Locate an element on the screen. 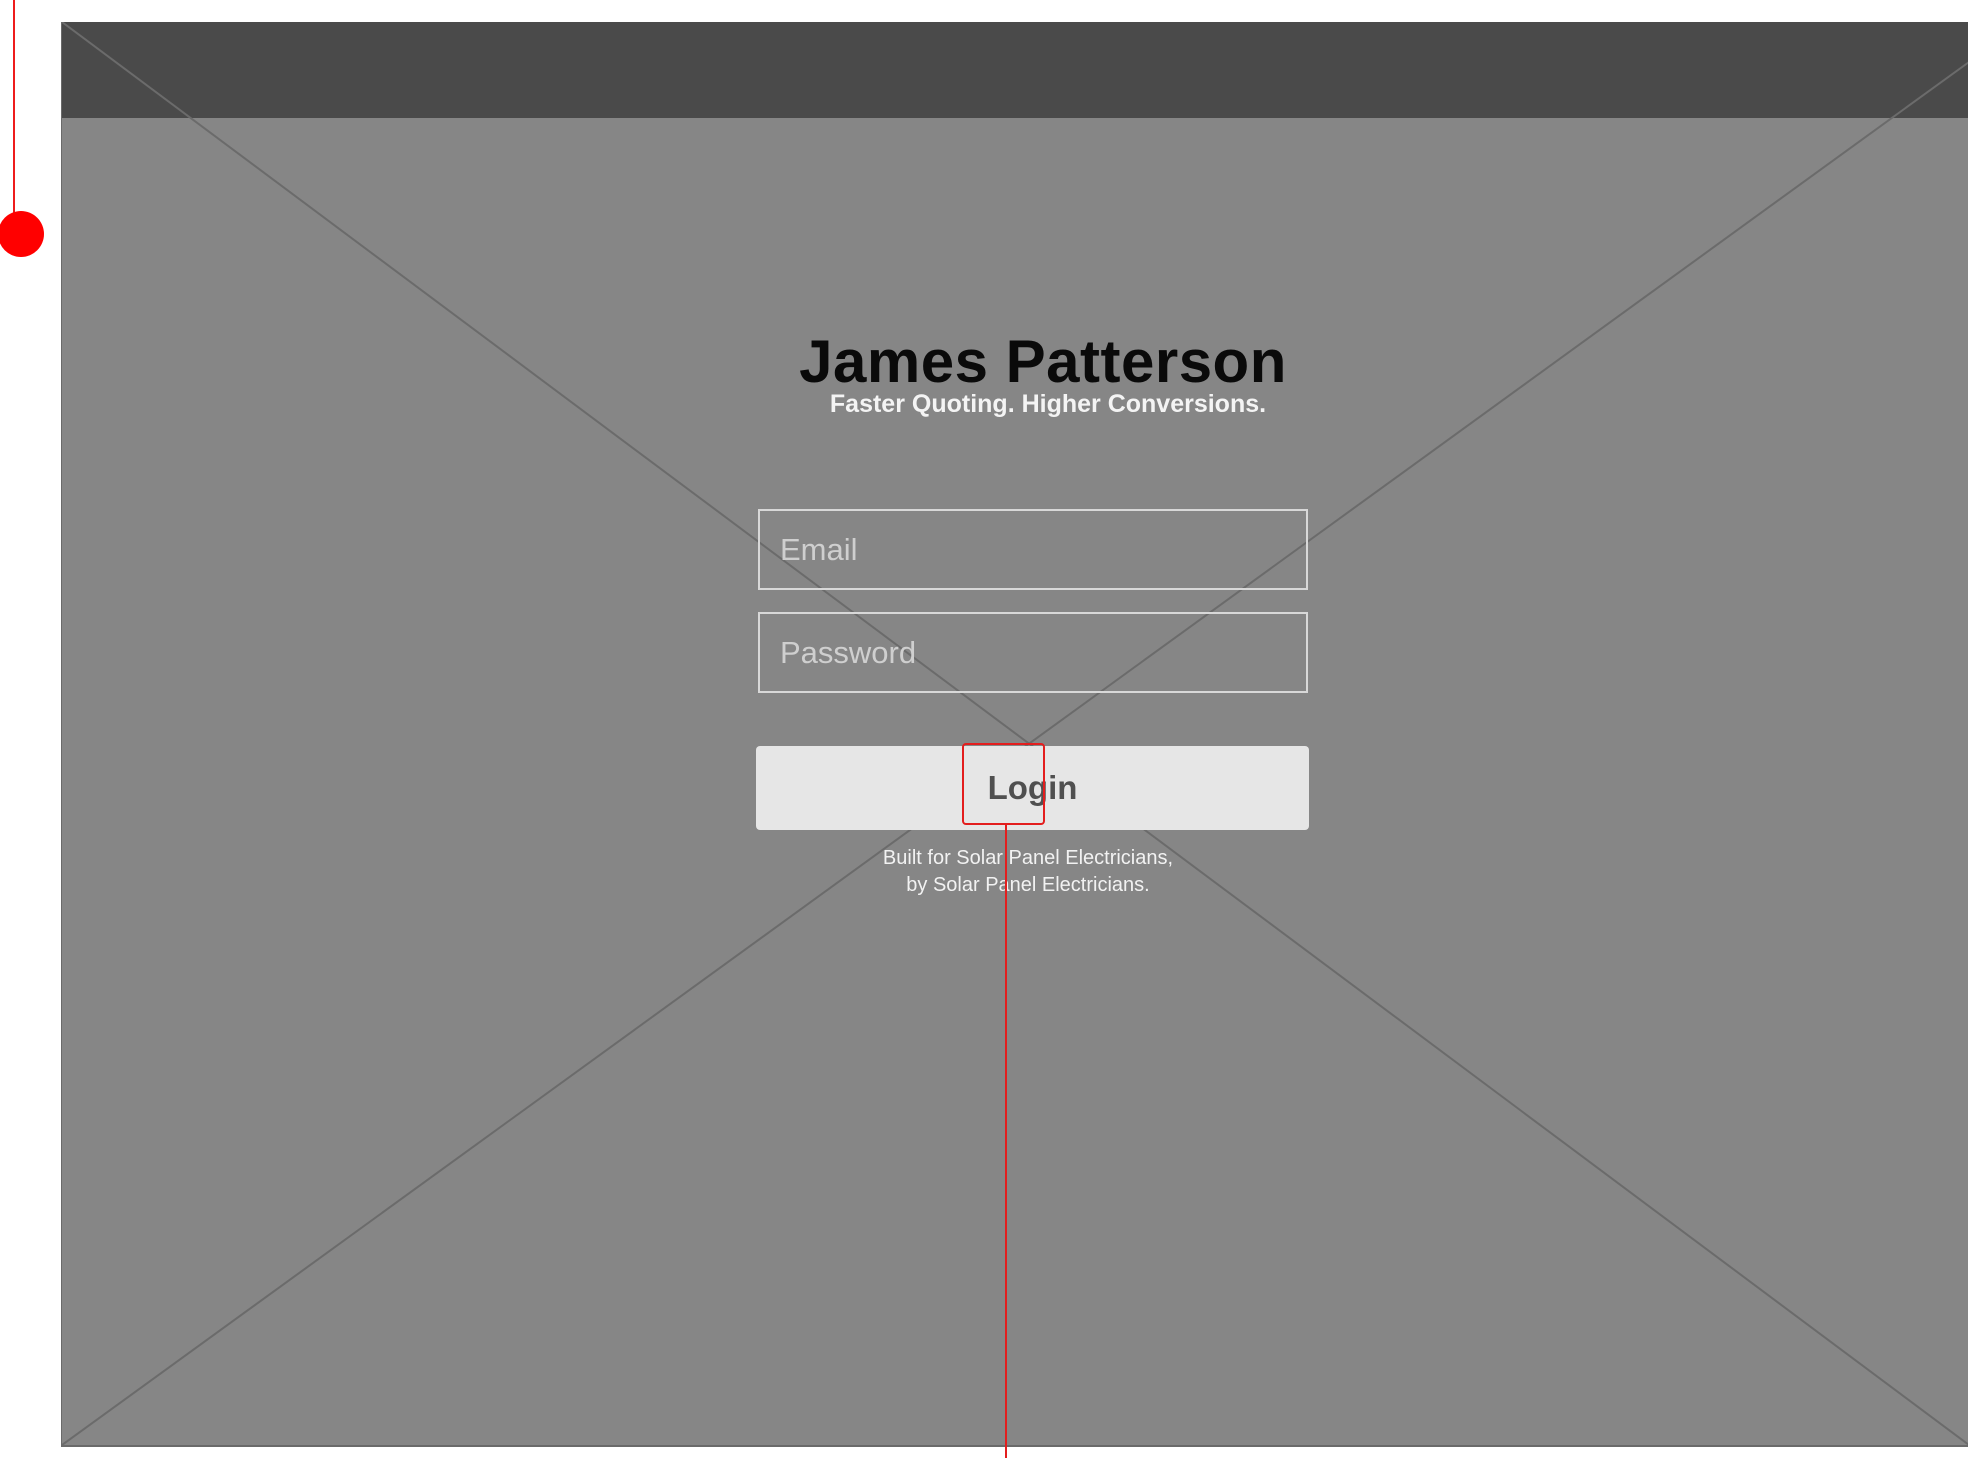 Image resolution: width=1968 pixels, height=1458 pixels. page-subtitle: Faster Quoting. Higher Conversions. is located at coordinates (1048, 404).